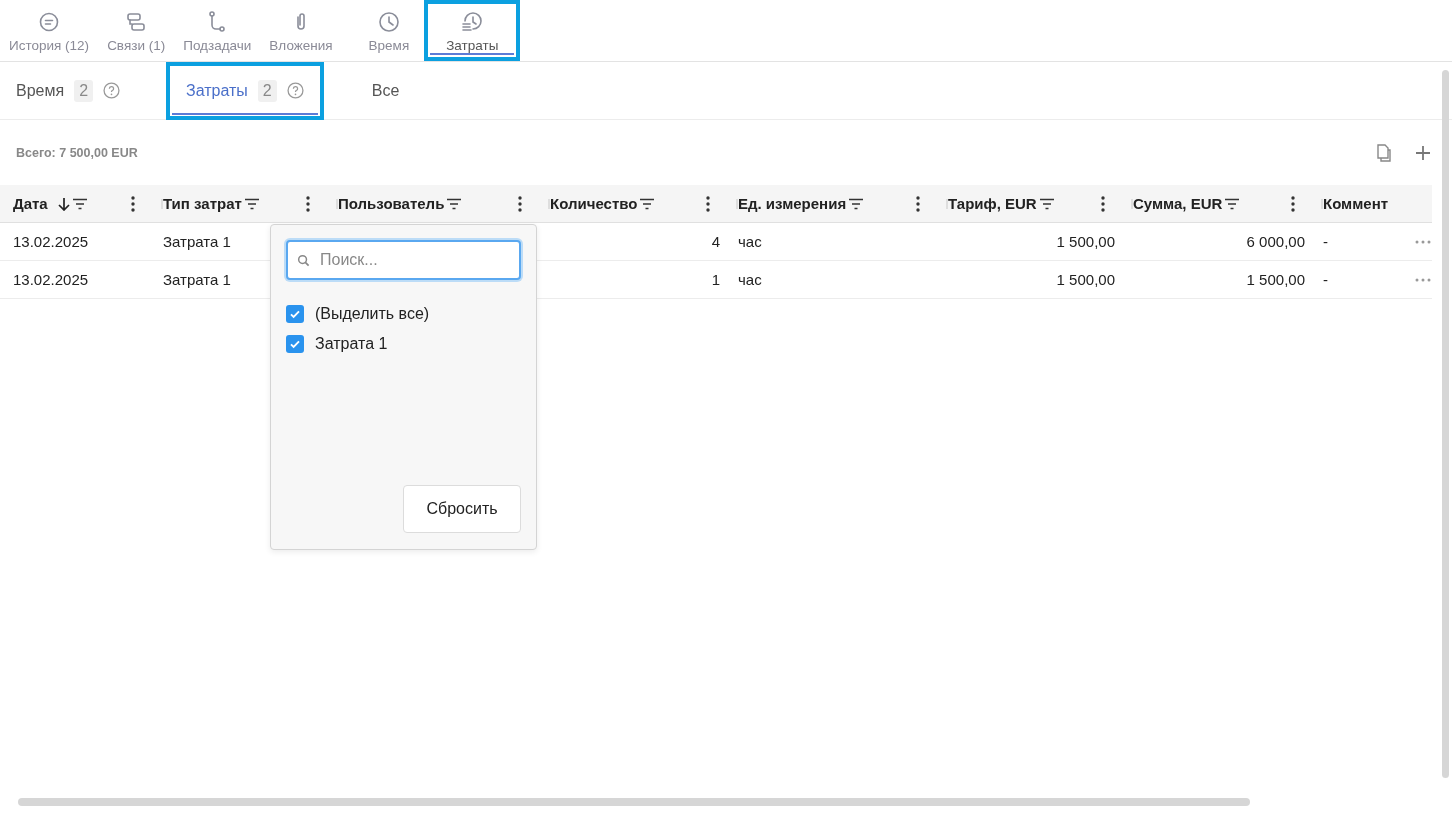 Image resolution: width=1452 pixels, height=813 pixels. I want to click on tab: Затраты, so click(472, 30).